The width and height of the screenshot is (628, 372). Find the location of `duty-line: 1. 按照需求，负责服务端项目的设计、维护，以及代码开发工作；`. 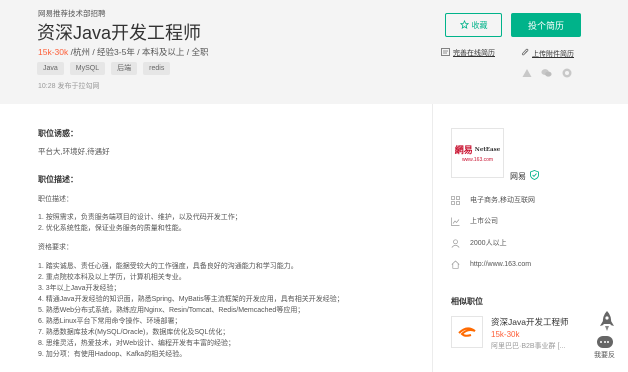

duty-line: 1. 按照需求，负责服务端项目的设计、维护，以及代码开发工作； is located at coordinates (140, 217).